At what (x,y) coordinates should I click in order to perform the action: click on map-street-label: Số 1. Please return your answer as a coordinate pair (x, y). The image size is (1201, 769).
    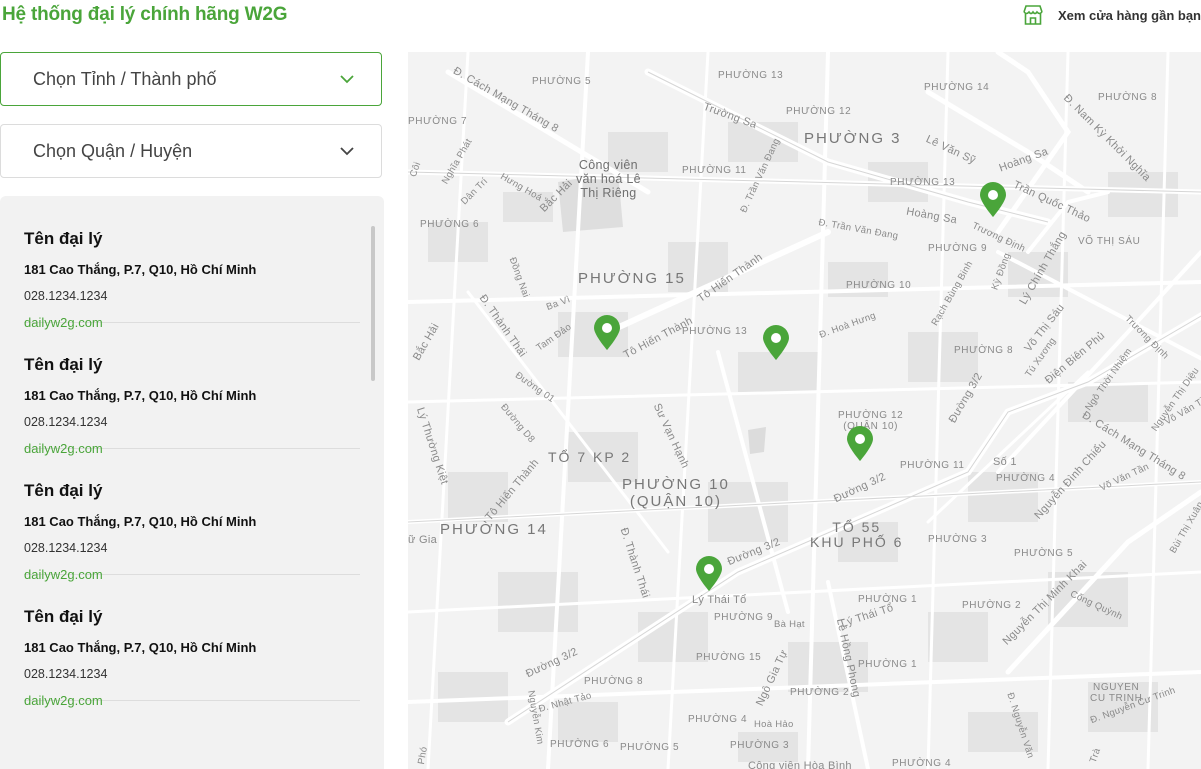
    Looking at the image, I should click on (1005, 462).